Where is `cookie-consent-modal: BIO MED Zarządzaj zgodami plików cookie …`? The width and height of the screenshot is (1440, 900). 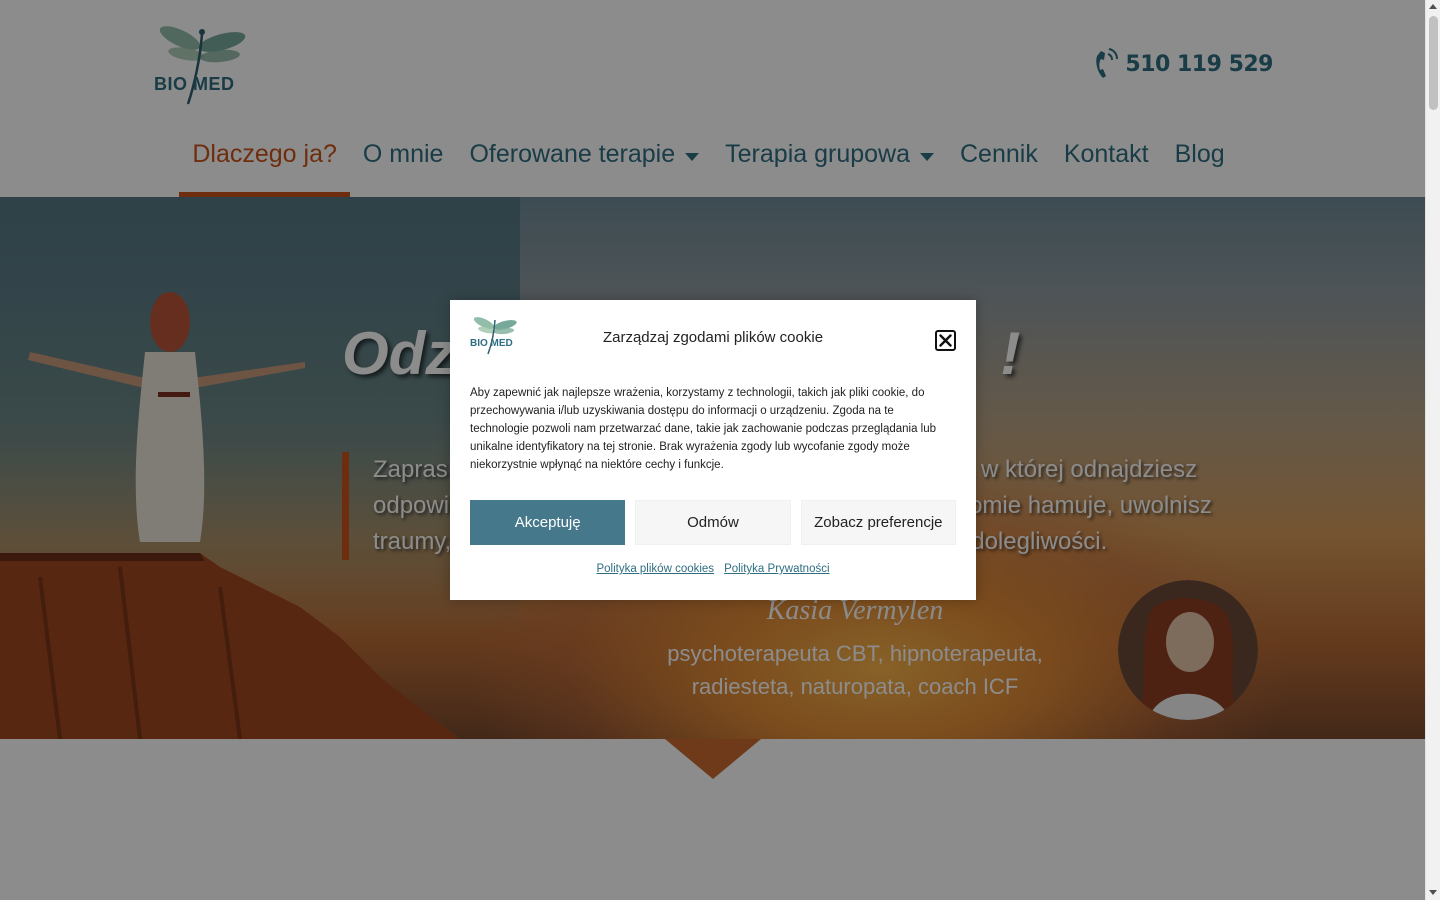
cookie-consent-modal: BIO MED Zarządzaj zgodami plików cookie … is located at coordinates (713, 450).